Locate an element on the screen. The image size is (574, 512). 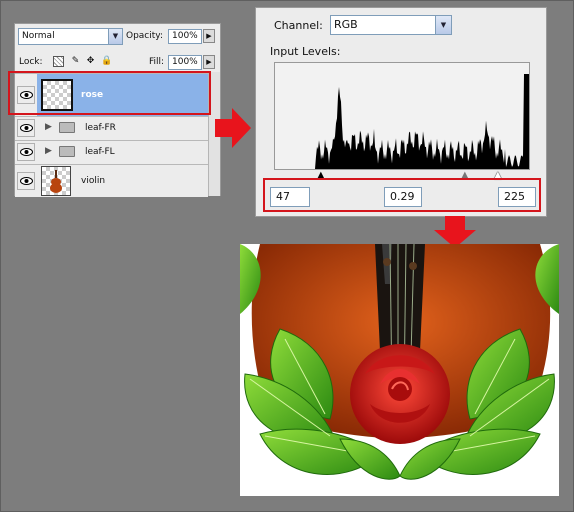
histogram-graph is located at coordinates (402, 121).